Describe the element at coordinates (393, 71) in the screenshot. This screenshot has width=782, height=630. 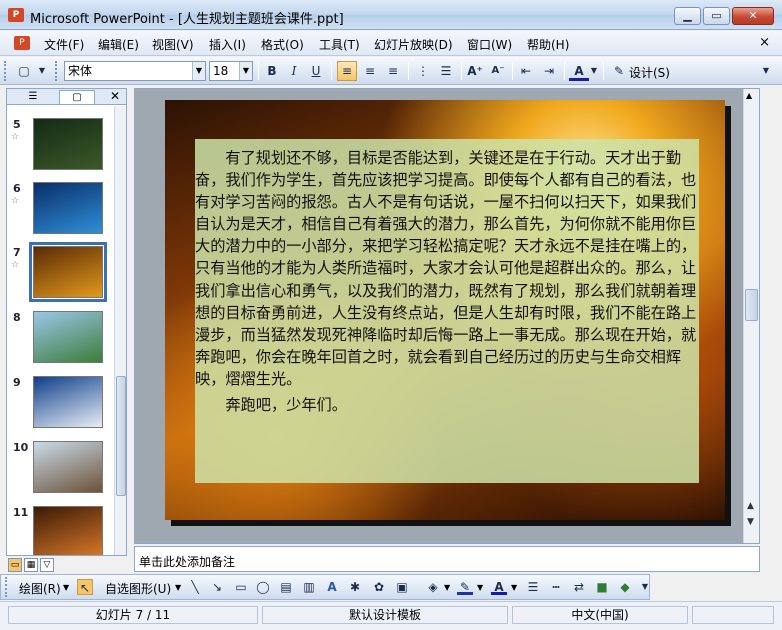
I see `align-right-button: ≡` at that location.